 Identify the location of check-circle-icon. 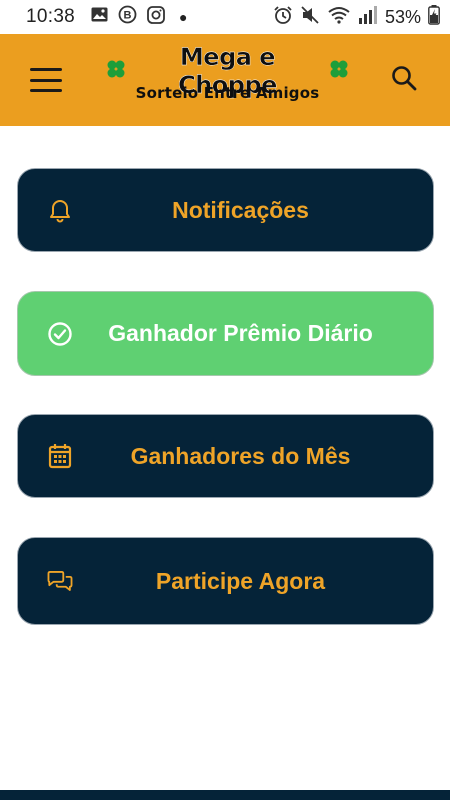
(60, 334).